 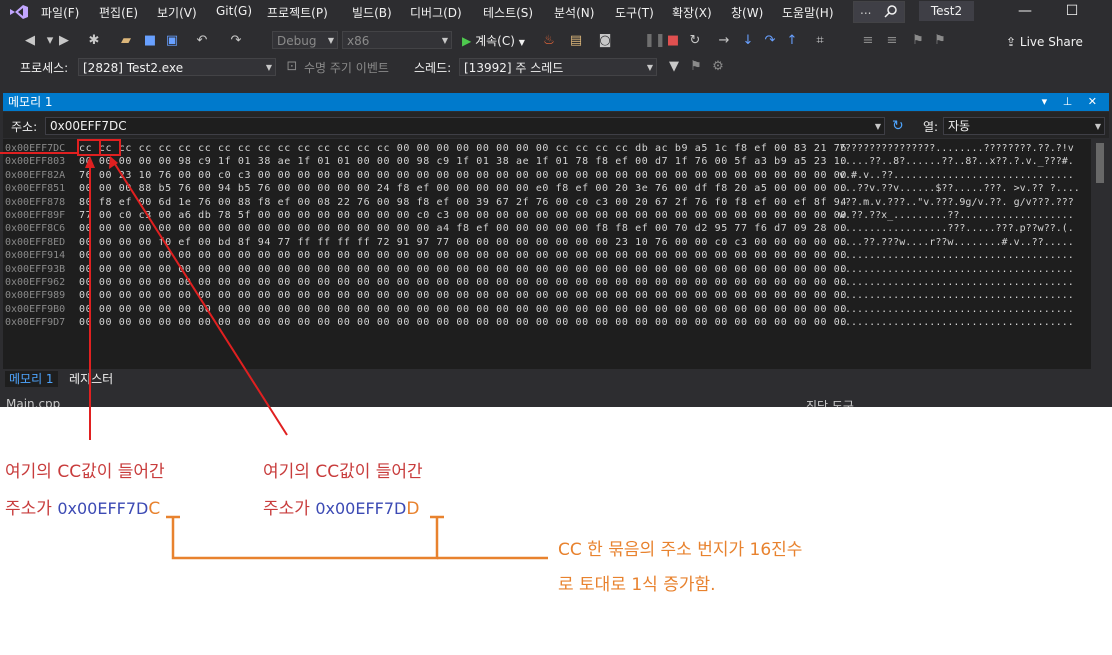 I want to click on menu-window: 창(W), so click(x=747, y=12).